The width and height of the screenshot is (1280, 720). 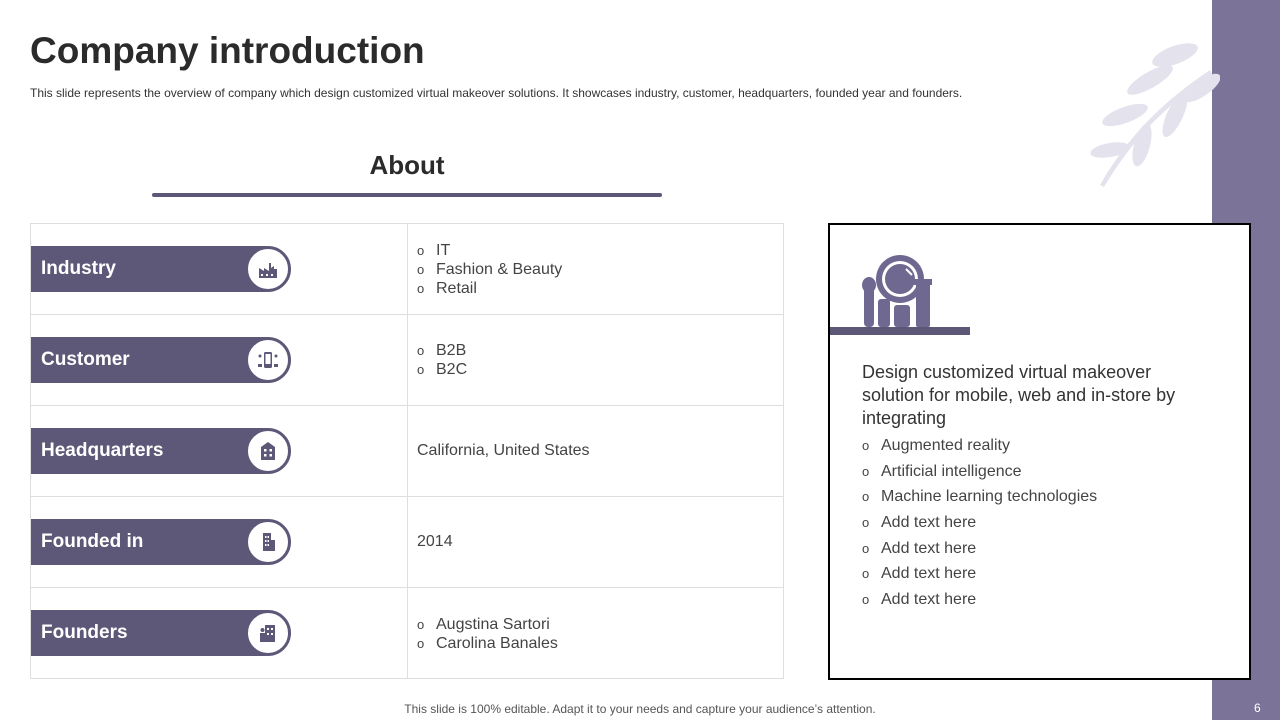 What do you see at coordinates (434, 250) in the screenshot?
I see `list-item: o IT` at bounding box center [434, 250].